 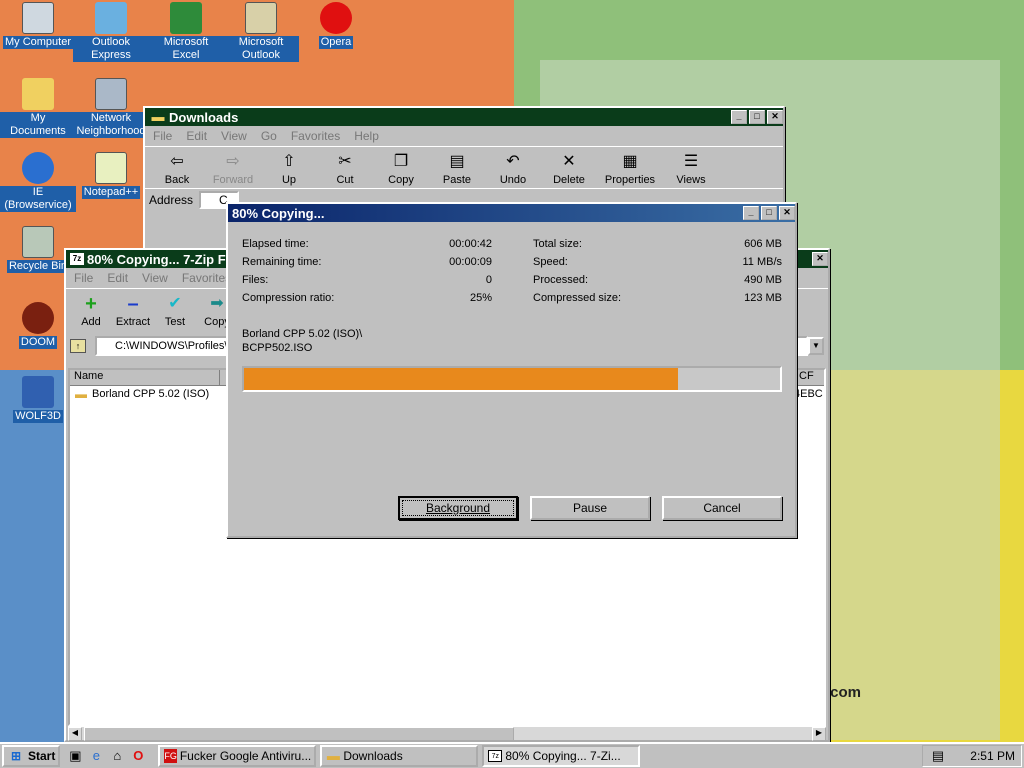 What do you see at coordinates (366, 136) in the screenshot?
I see `menu-help: Help` at bounding box center [366, 136].